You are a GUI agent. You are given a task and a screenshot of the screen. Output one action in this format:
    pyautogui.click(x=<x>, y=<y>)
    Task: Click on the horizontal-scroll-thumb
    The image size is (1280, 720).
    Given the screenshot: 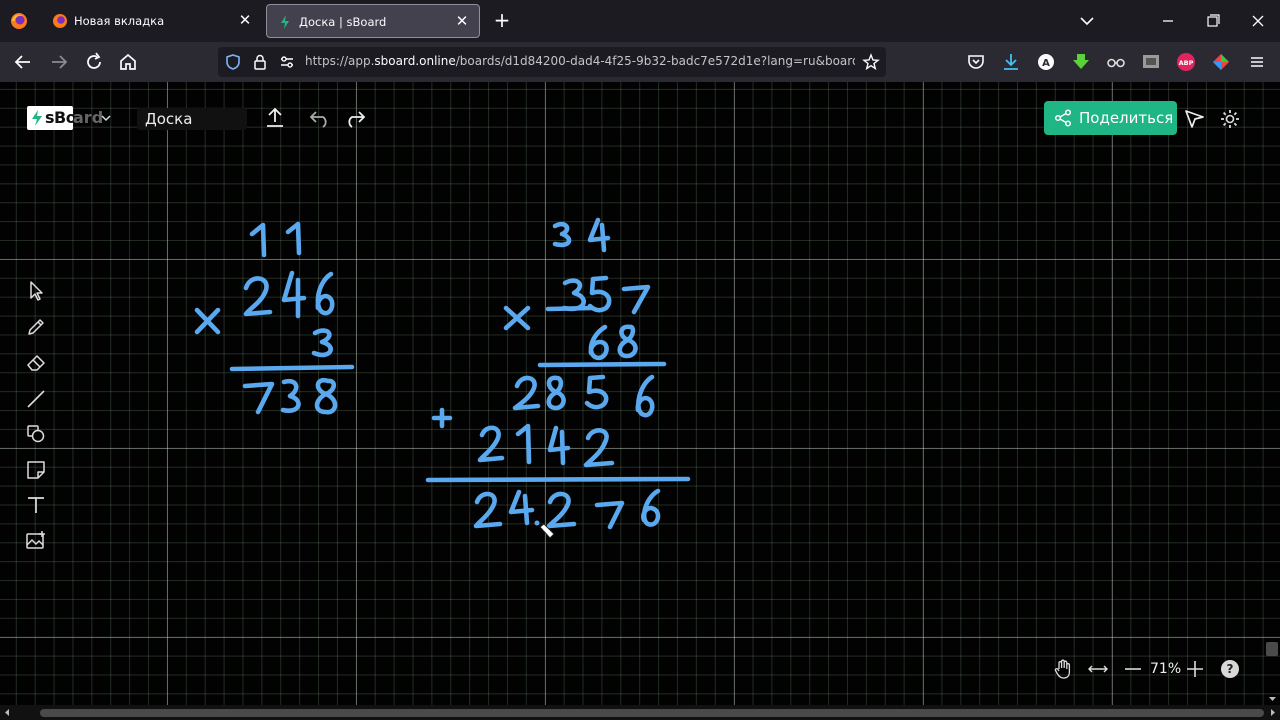 What is the action you would take?
    pyautogui.click(x=652, y=713)
    